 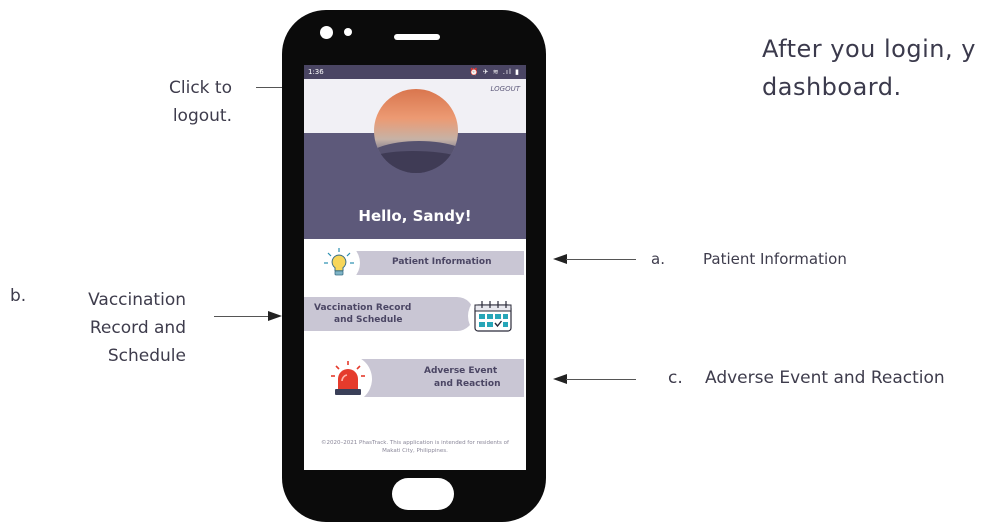 I want to click on callout-b-line2: Record and, so click(x=137, y=328).